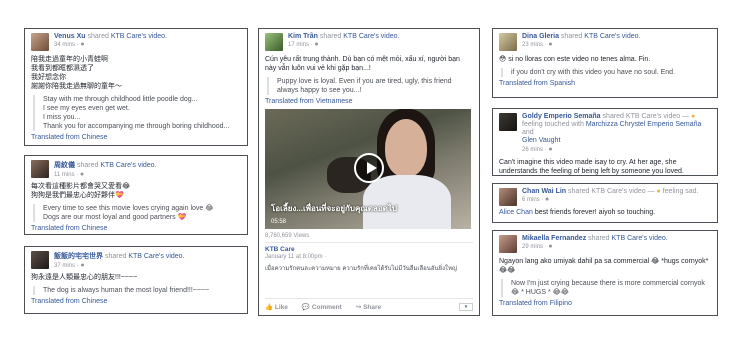  I want to click on author-name: Mikaella Fernandez, so click(554, 238).